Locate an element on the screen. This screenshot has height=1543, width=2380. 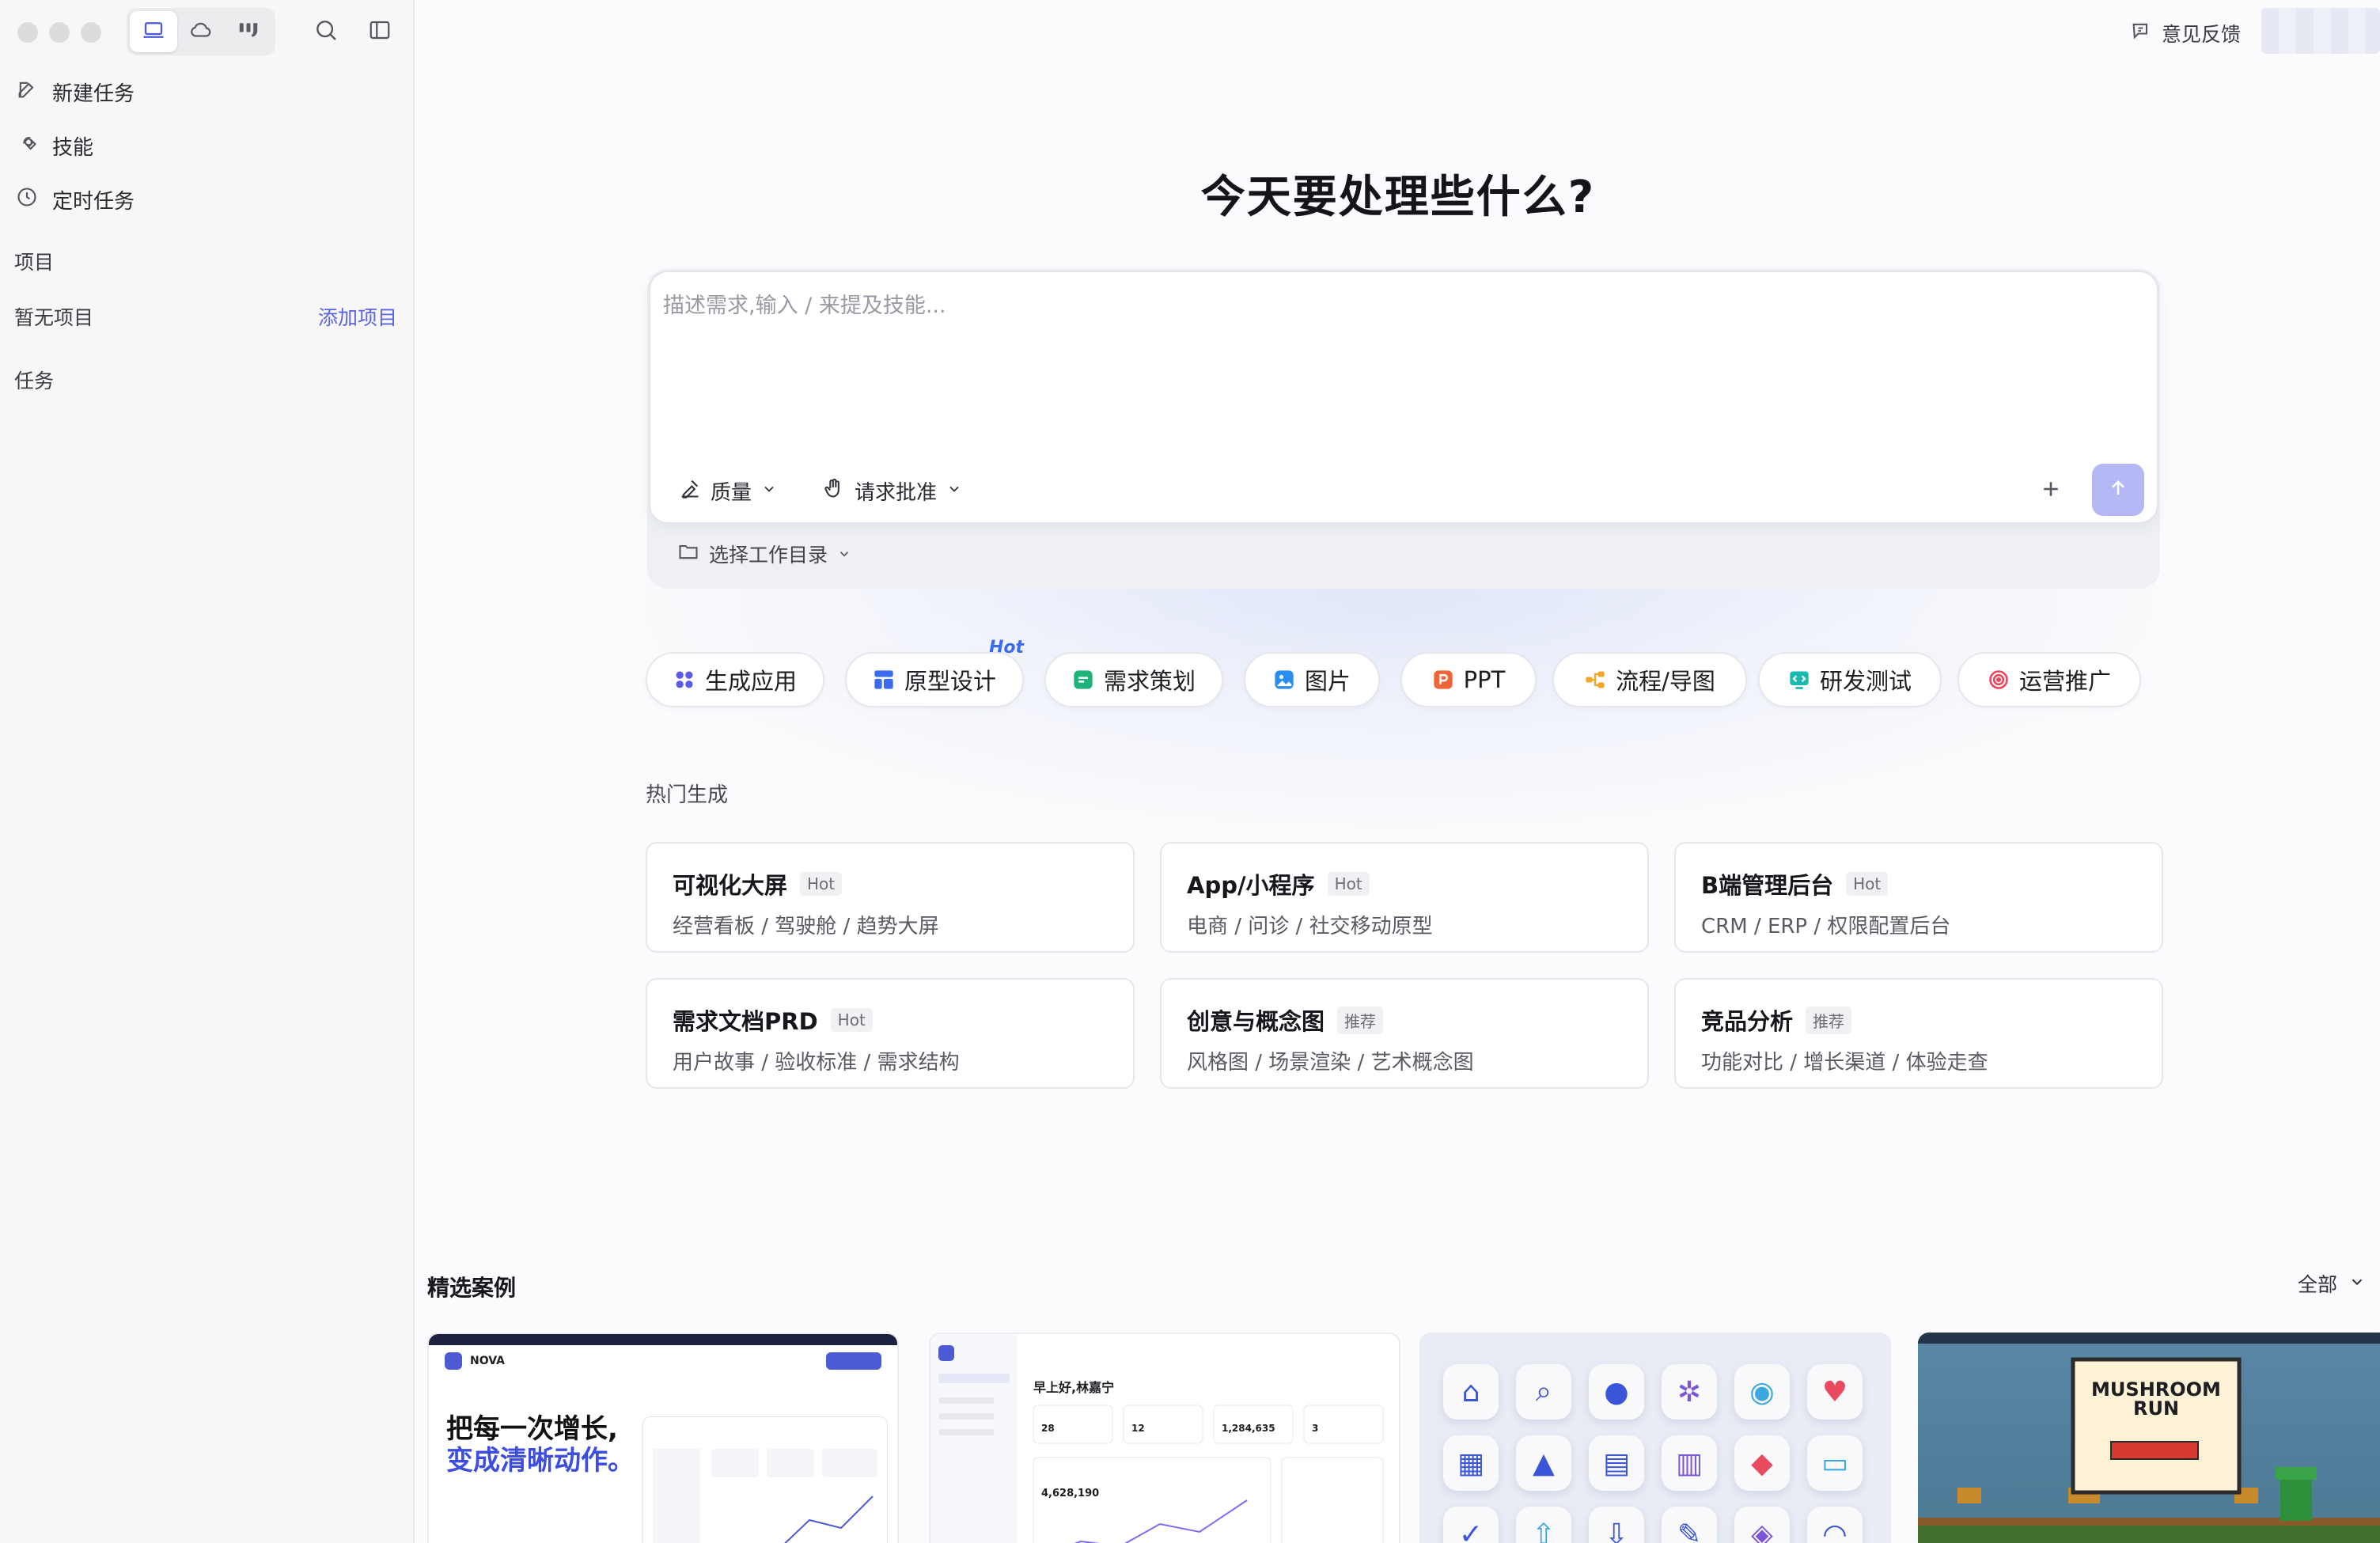
tools-icon is located at coordinates (27, 146).